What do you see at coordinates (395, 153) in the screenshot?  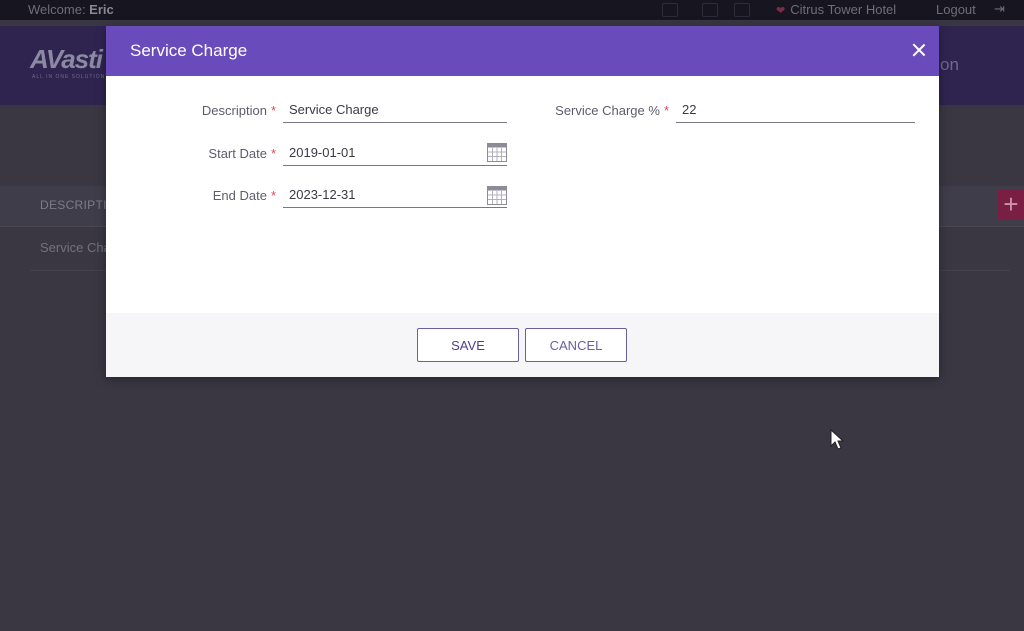 I see `start-date-input` at bounding box center [395, 153].